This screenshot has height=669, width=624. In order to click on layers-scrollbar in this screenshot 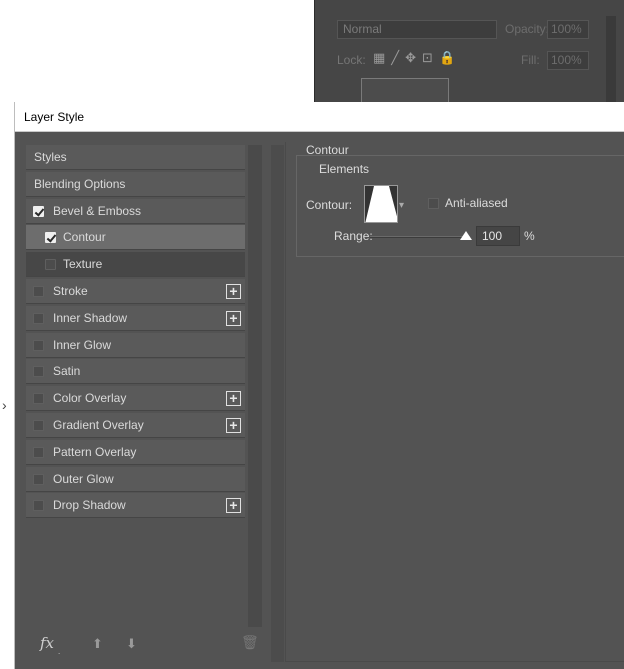, I will do `click(611, 62)`.